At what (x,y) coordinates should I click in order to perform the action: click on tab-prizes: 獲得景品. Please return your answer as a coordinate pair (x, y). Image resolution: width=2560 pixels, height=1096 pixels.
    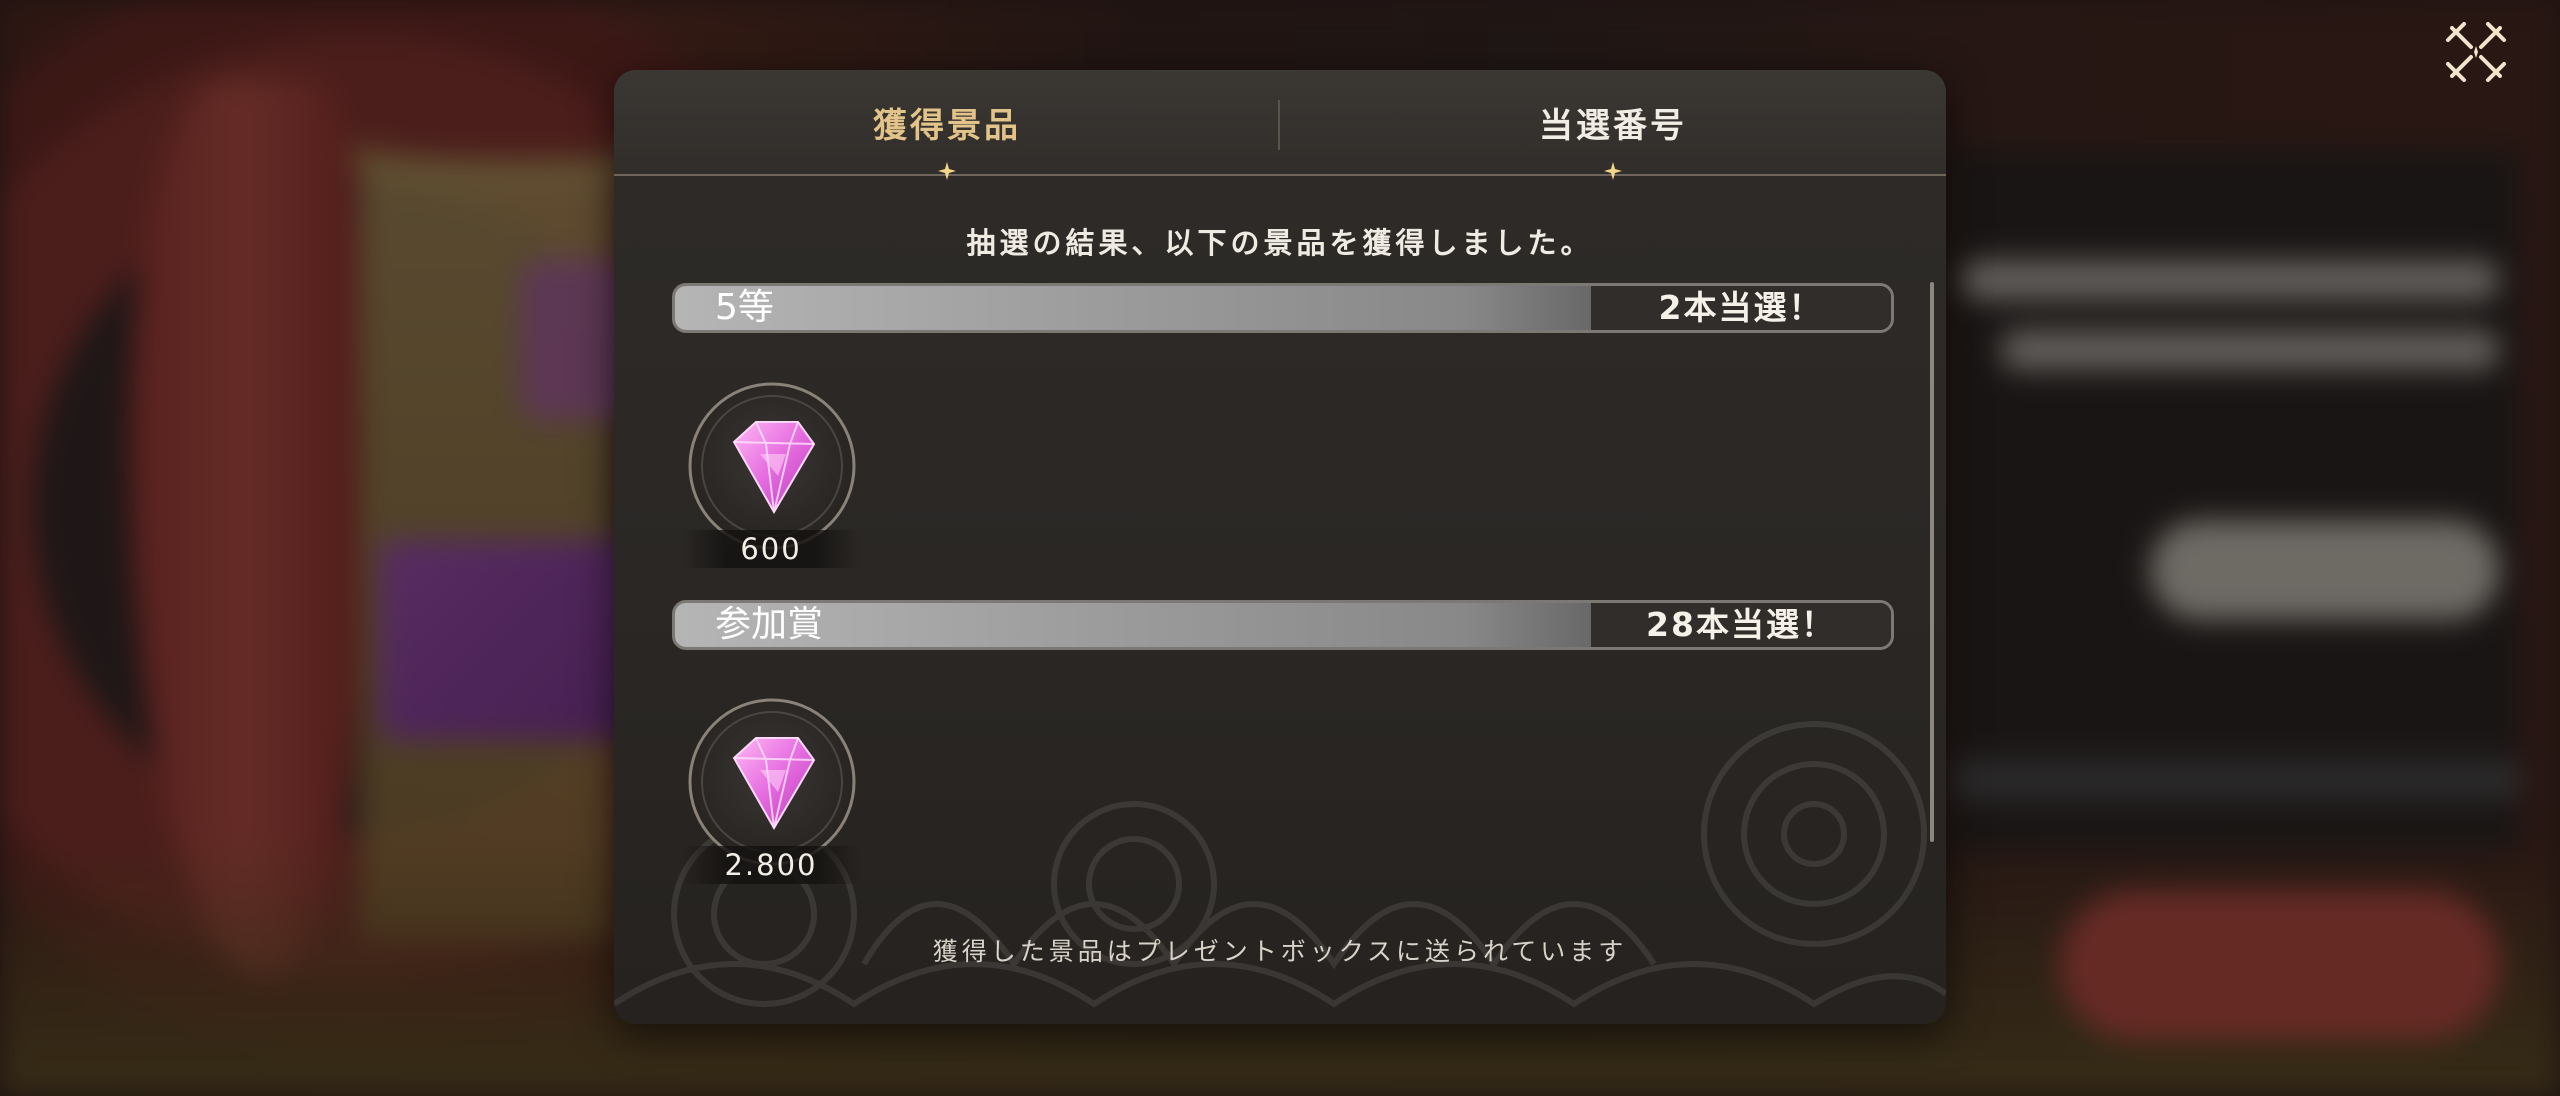
    Looking at the image, I should click on (947, 122).